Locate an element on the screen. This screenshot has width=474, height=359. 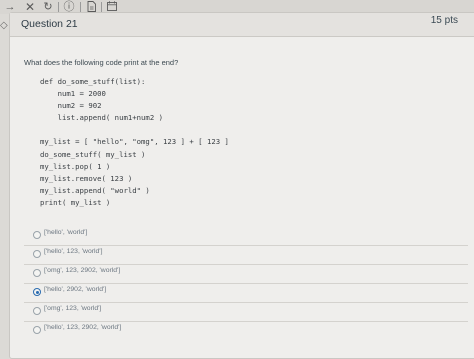
answer-option: ['hello', 'world'] is located at coordinates (246, 236).